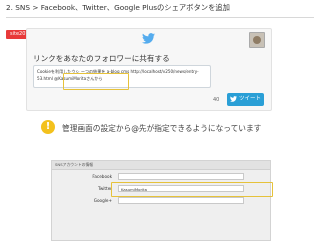 This screenshot has width=320, height=241. Describe the element at coordinates (48, 127) in the screenshot. I see `exclamation-icon: !` at that location.